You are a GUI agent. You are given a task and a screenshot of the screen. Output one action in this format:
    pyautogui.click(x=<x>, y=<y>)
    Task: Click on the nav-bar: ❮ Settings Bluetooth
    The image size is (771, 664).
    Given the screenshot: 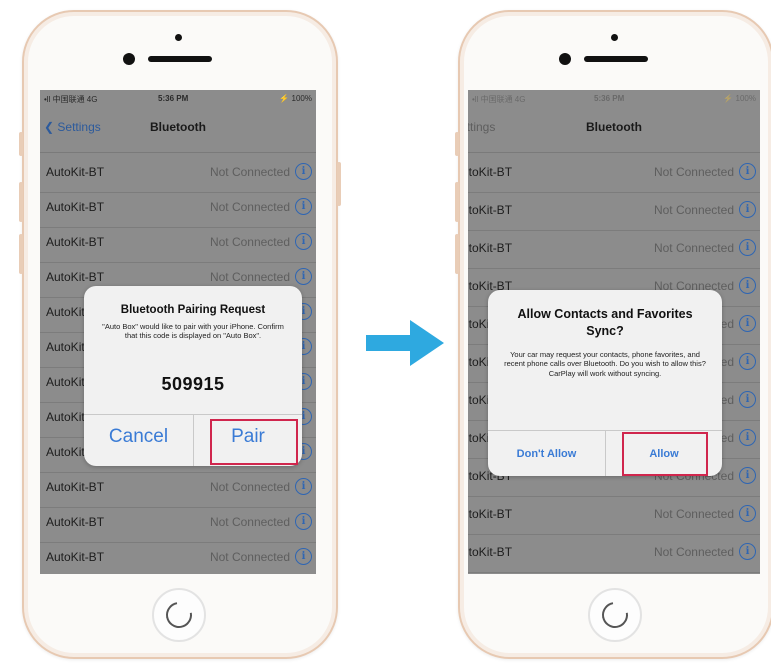 What is the action you would take?
    pyautogui.click(x=178, y=130)
    